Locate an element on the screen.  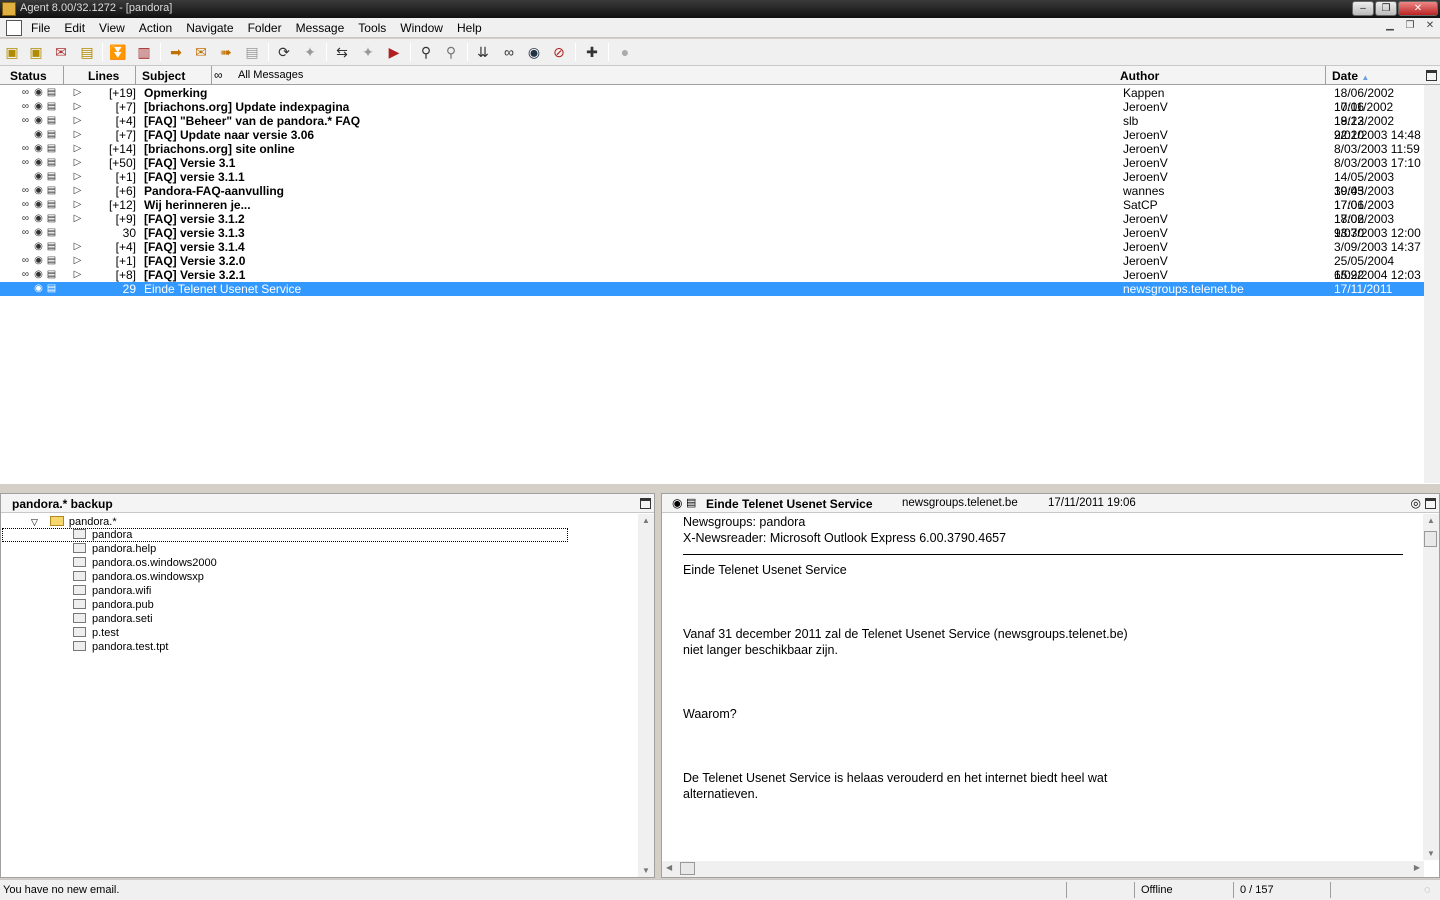
column-status: Status is located at coordinates (32, 75).